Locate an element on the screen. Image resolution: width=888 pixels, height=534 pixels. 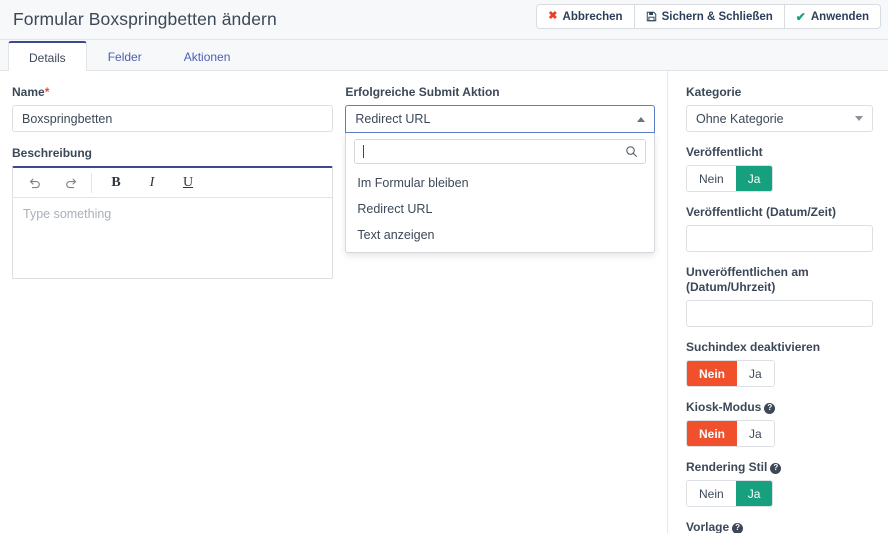
close-x-icon: ✖ is located at coordinates (553, 16).